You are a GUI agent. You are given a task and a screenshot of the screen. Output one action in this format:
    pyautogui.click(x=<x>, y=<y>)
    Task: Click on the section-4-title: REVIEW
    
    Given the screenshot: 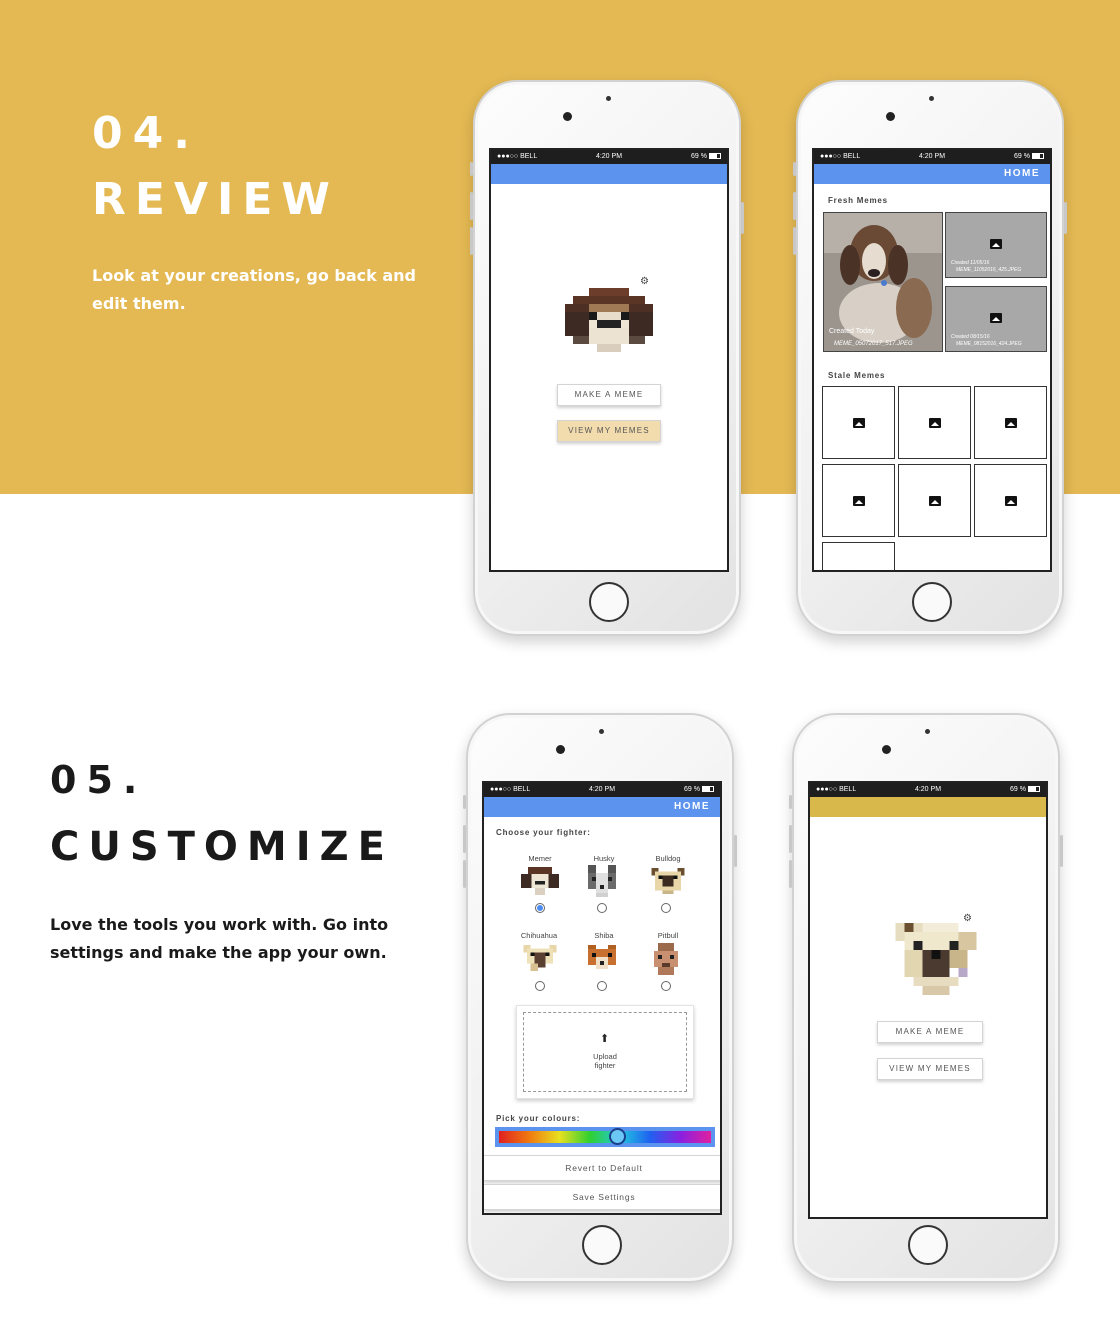 What is the action you would take?
    pyautogui.click(x=215, y=199)
    